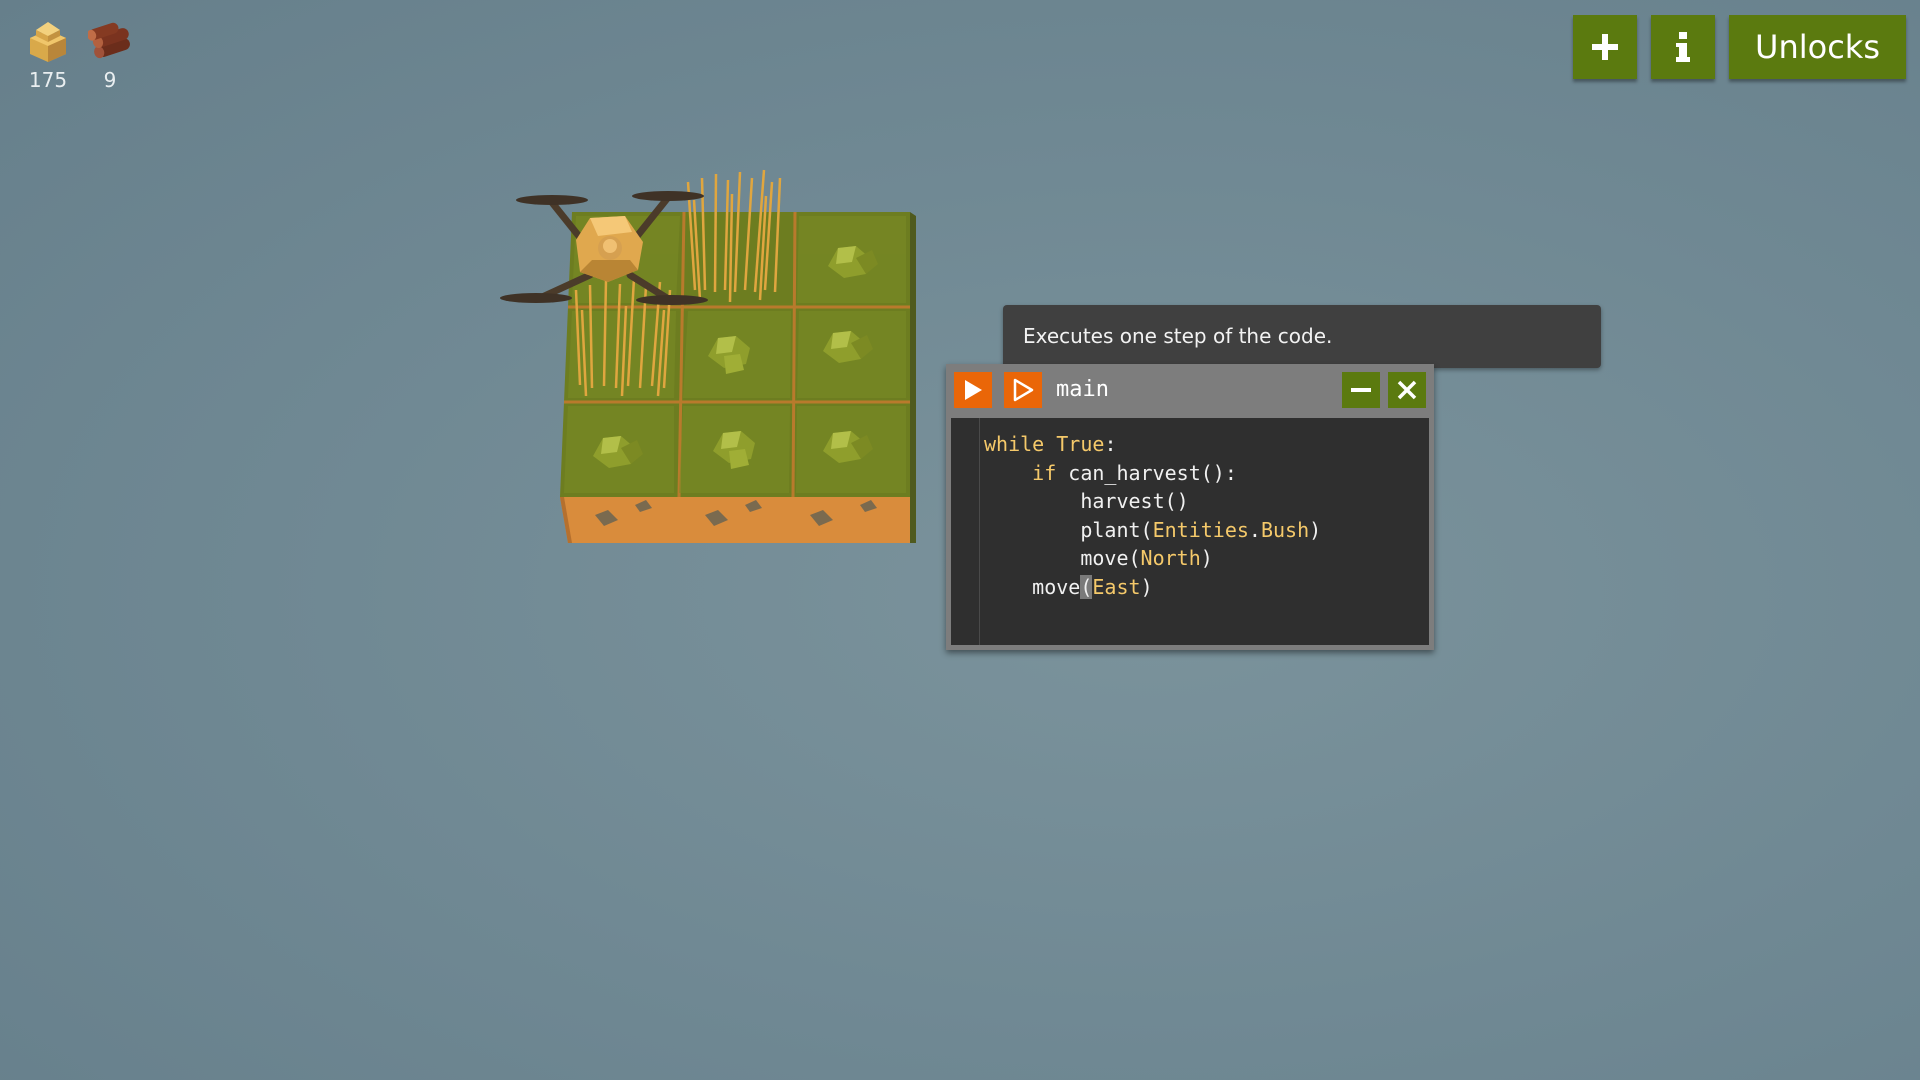 The width and height of the screenshot is (1920, 1080). I want to click on code-token: True, so click(1080, 444).